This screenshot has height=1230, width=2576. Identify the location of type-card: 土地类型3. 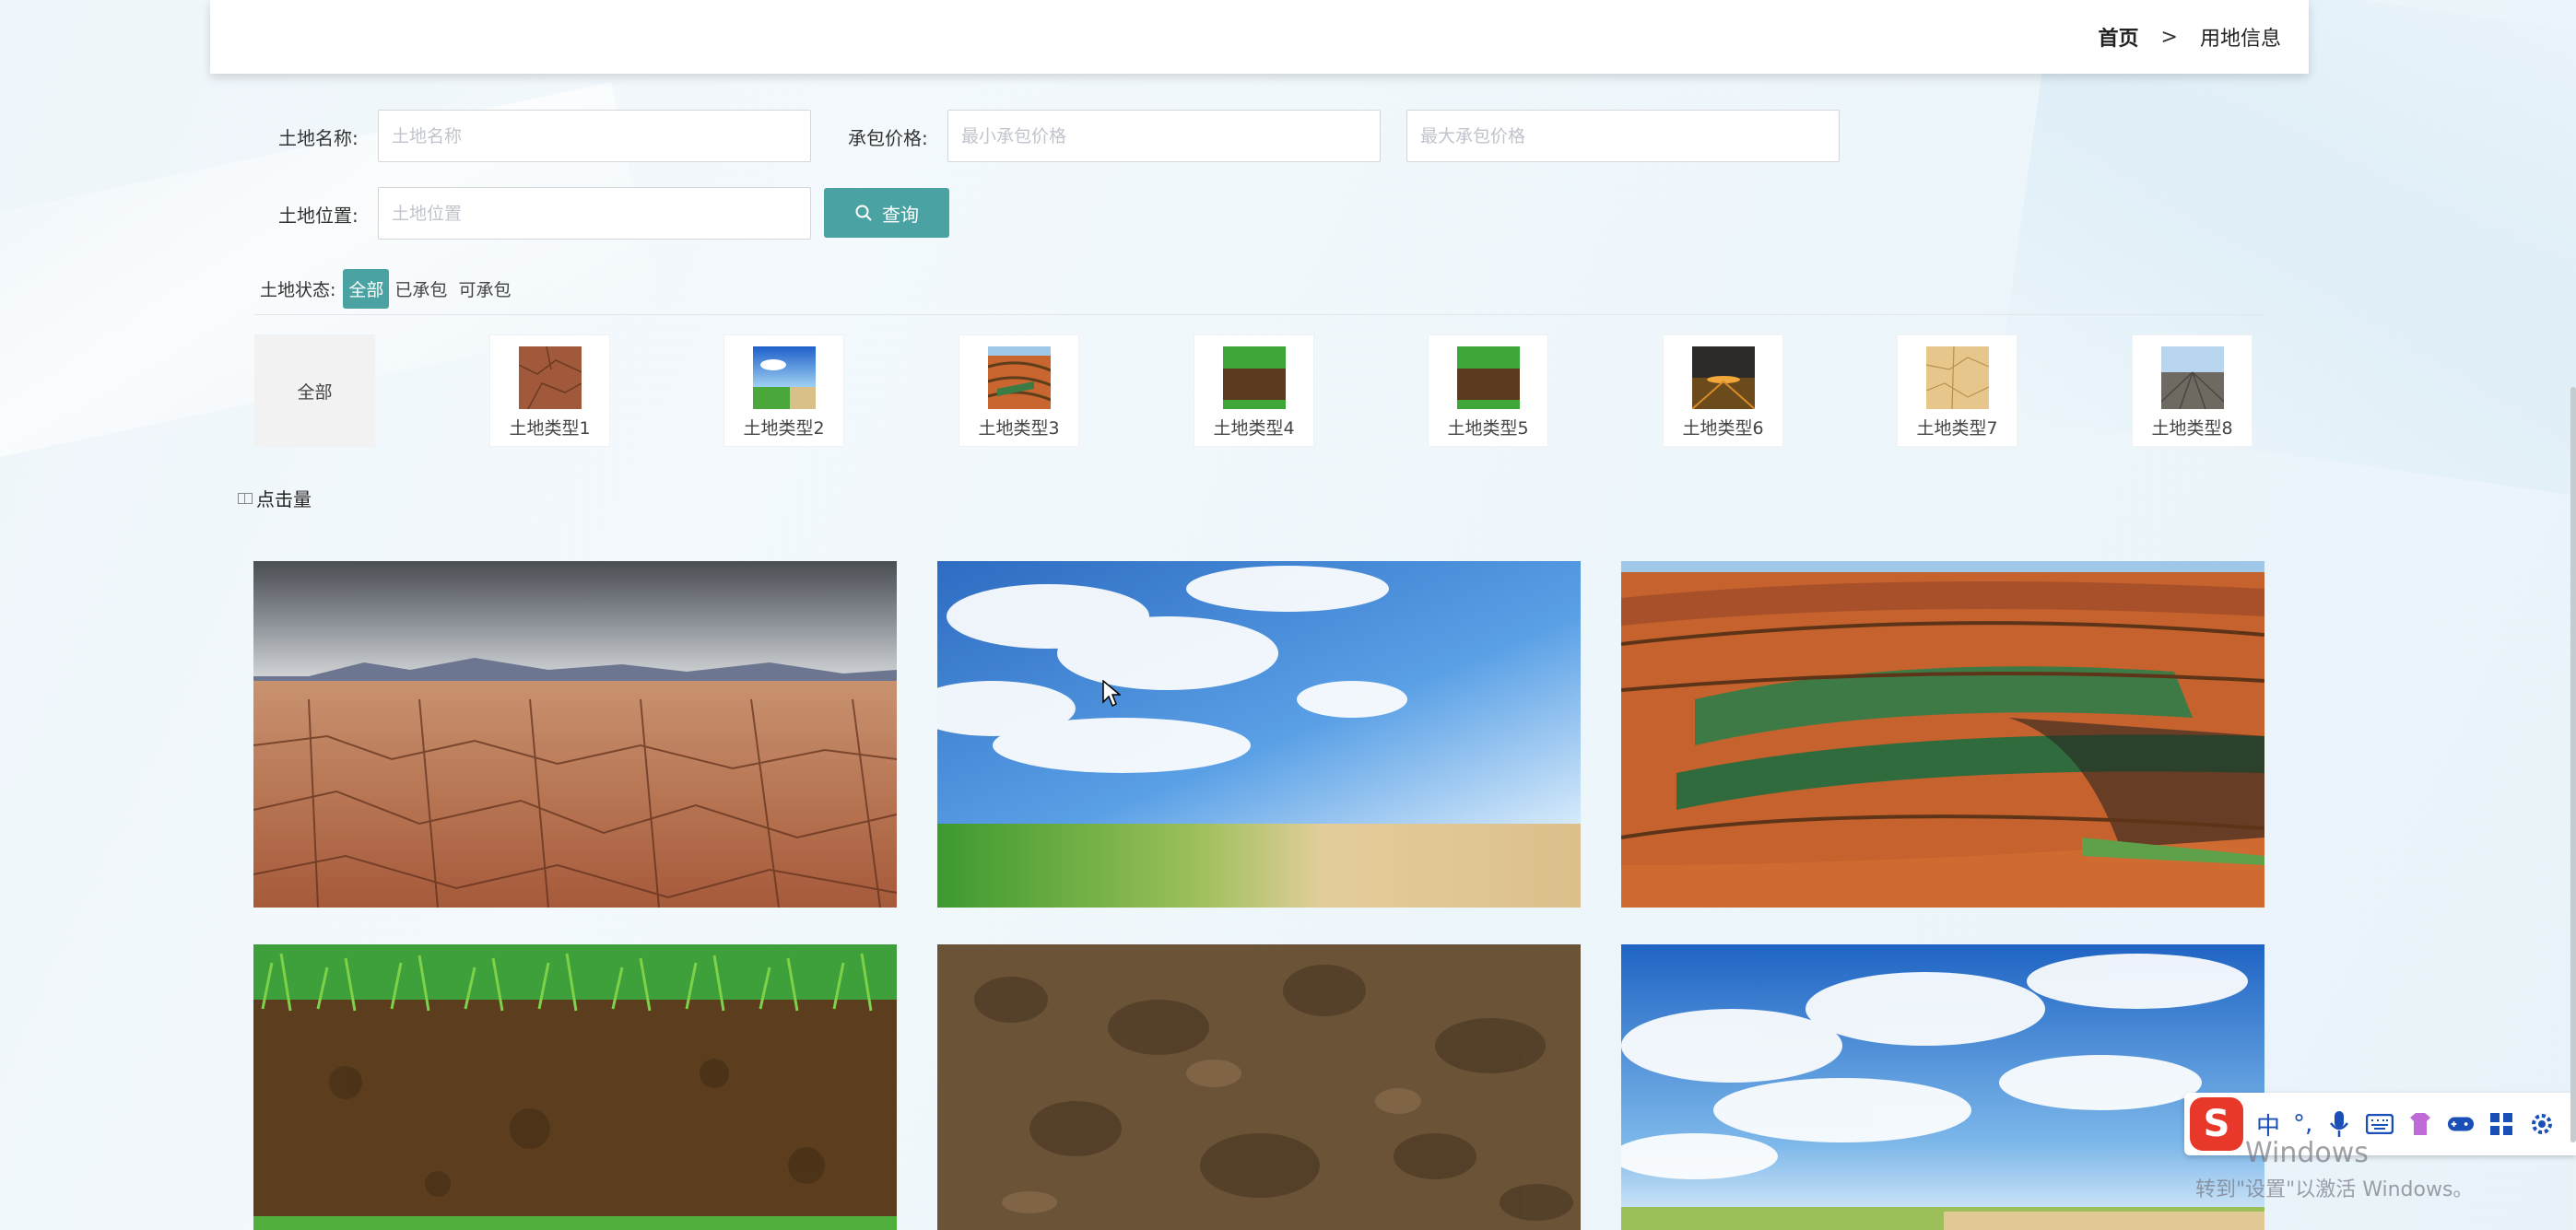
(1019, 391).